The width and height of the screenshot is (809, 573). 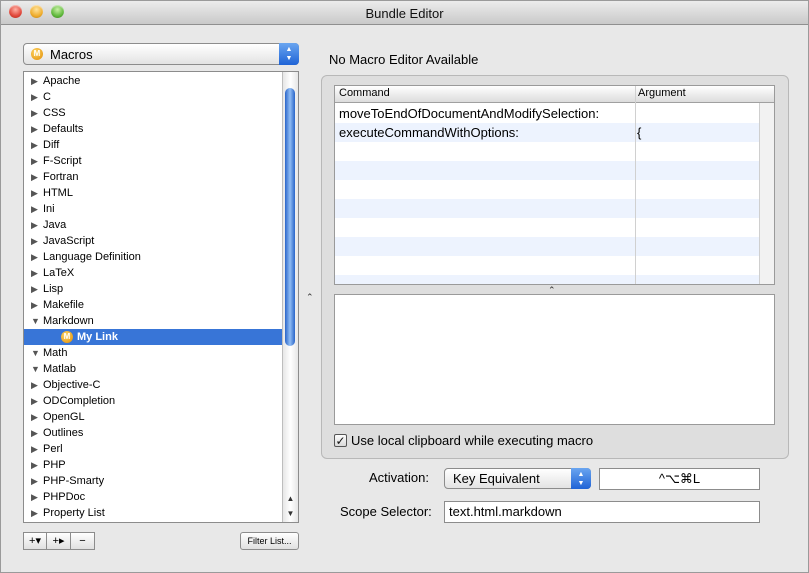 What do you see at coordinates (62, 81) in the screenshot?
I see `tree-item-label: Apache` at bounding box center [62, 81].